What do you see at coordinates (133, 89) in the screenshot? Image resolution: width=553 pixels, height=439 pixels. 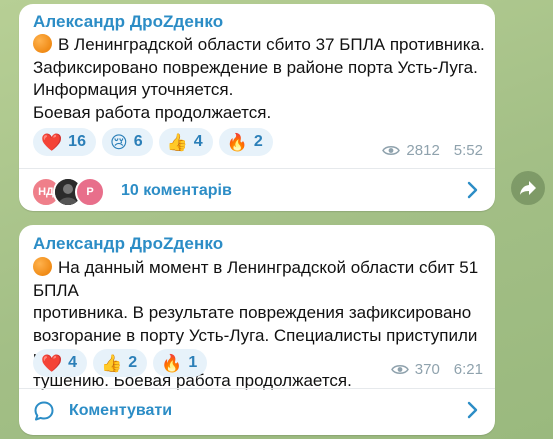 I see `message-line: Информация уточняется.` at bounding box center [133, 89].